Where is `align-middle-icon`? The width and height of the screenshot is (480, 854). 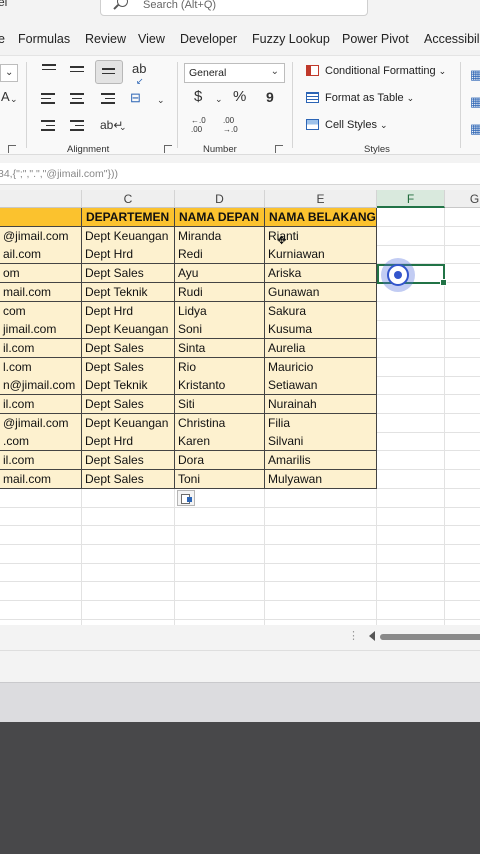 align-middle-icon is located at coordinates (77, 72).